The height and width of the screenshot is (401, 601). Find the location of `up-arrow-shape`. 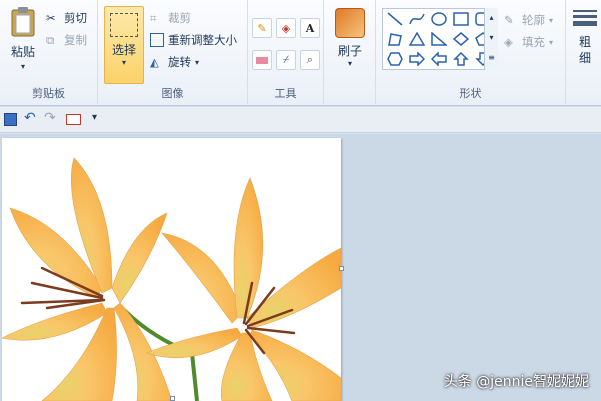

up-arrow-shape is located at coordinates (461, 59).